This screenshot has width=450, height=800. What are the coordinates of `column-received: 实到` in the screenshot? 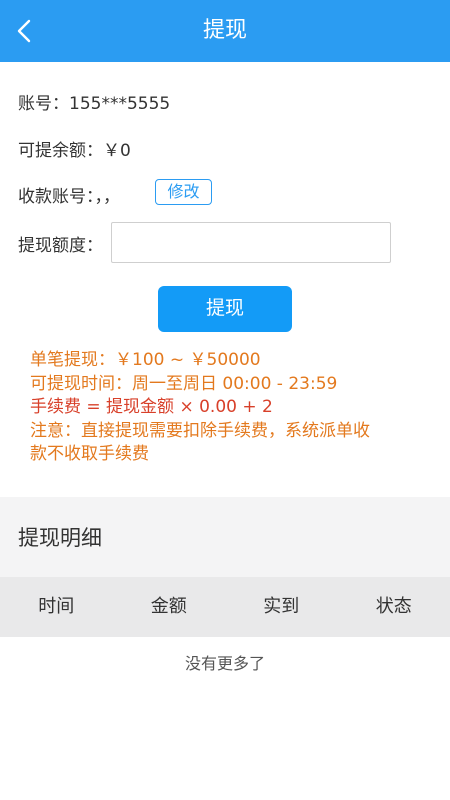 It's located at (281, 606).